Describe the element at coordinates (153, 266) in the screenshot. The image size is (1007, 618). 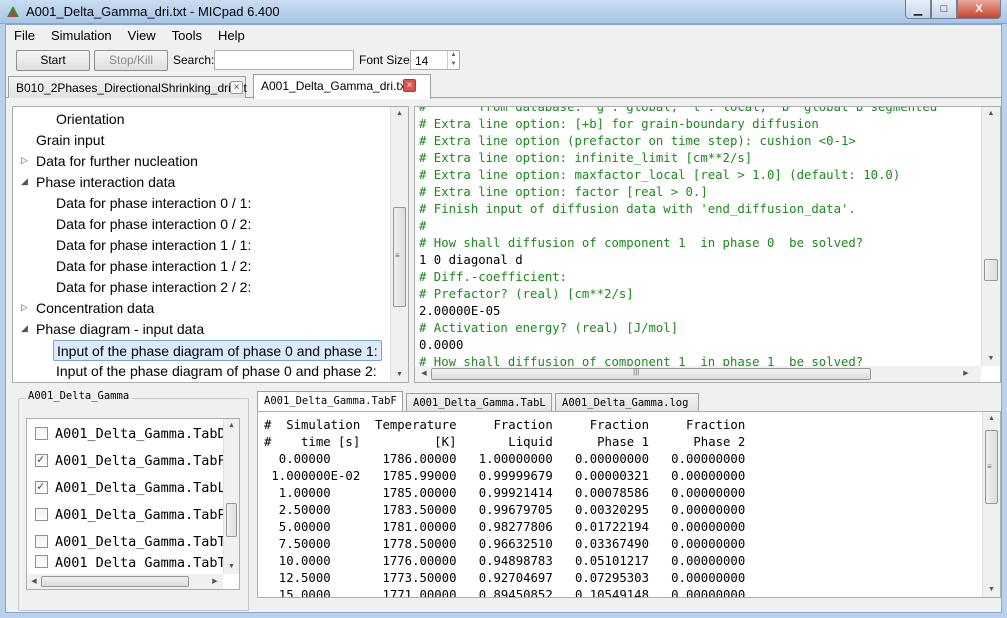
I see `tree-item: Data for phase interaction 1 / 2:` at that location.